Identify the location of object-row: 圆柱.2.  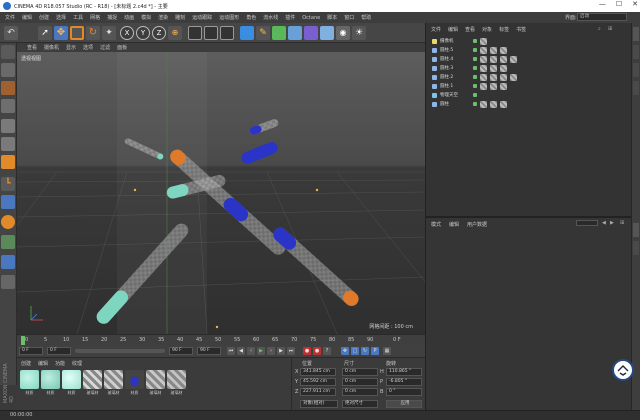
(474, 77).